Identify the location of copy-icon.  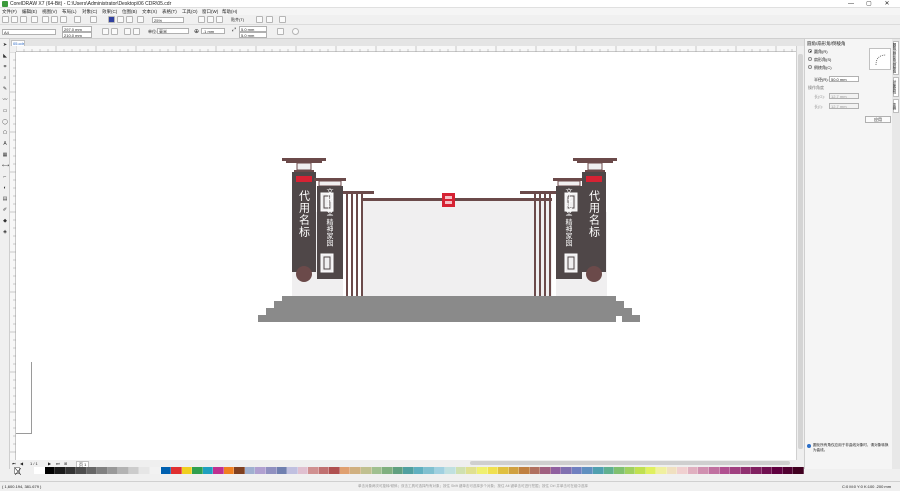
(54, 19).